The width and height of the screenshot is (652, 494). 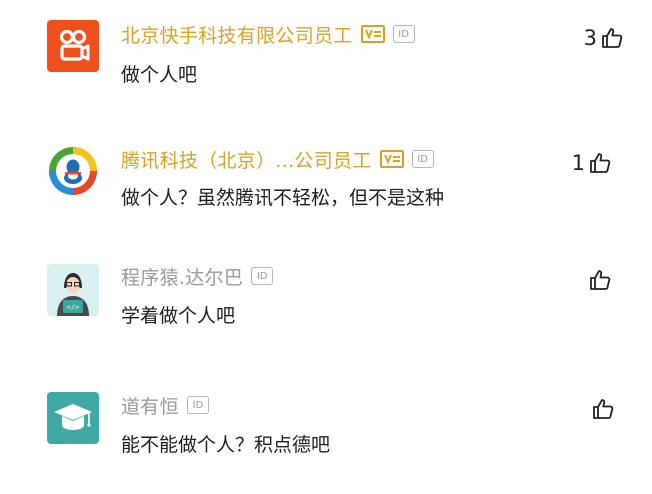 What do you see at coordinates (578, 163) in the screenshot?
I see `like-count: 1` at bounding box center [578, 163].